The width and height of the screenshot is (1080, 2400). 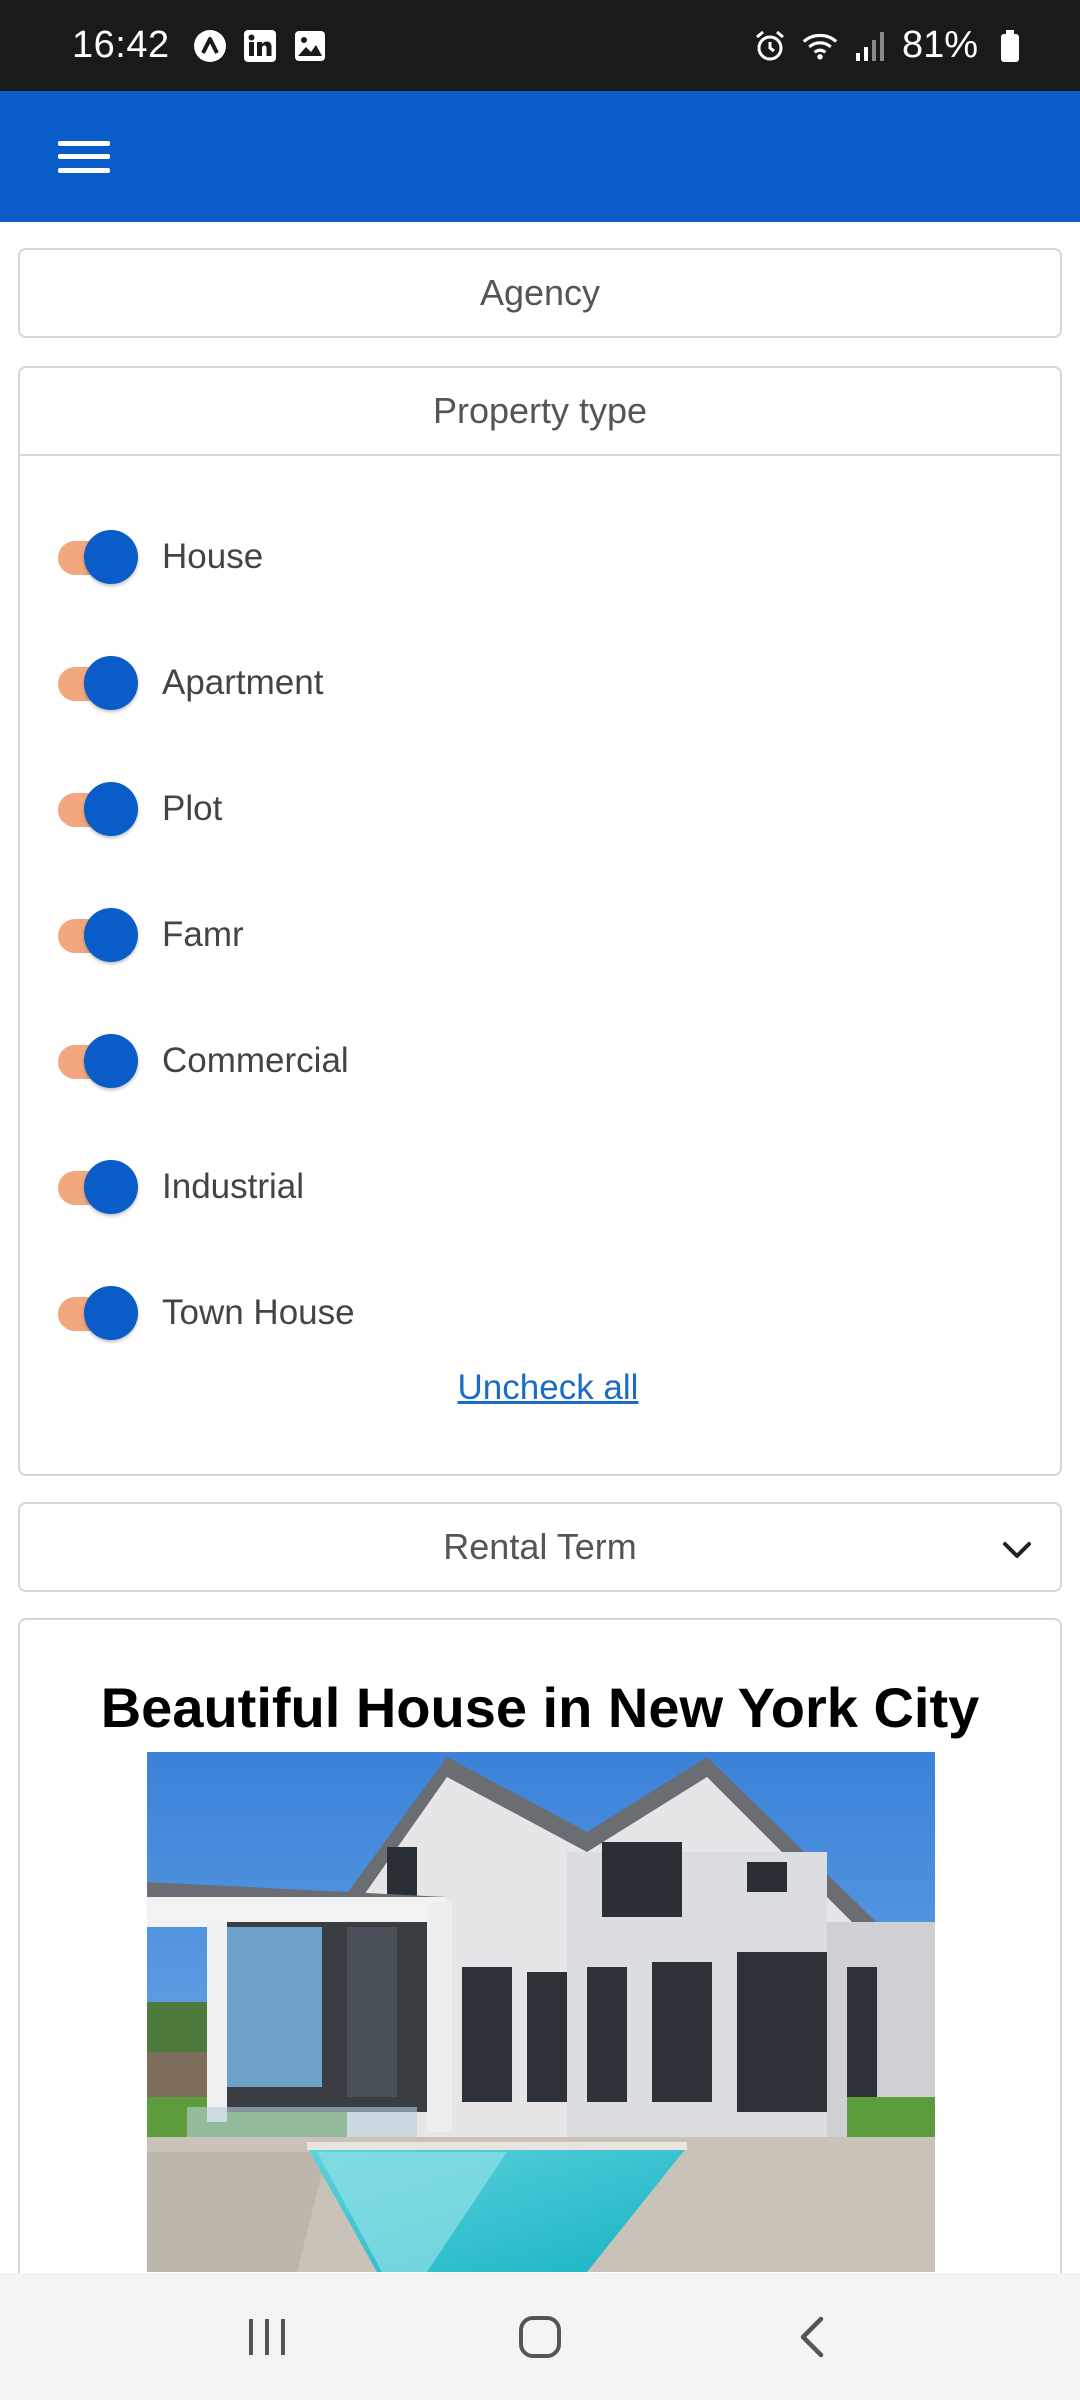 I want to click on toggle-label: Commercial, so click(x=255, y=1060).